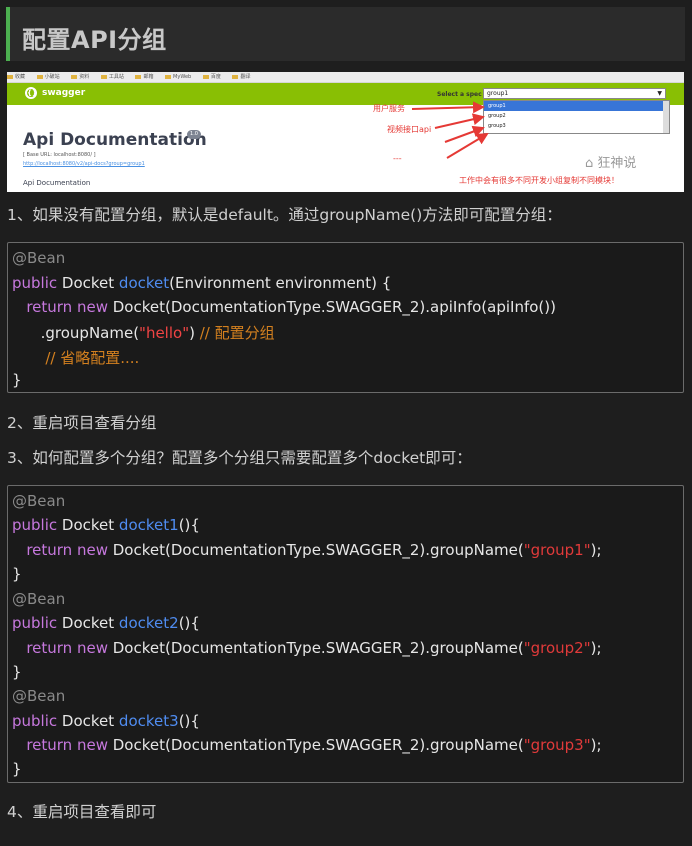  I want to click on code-line: .groupName("hello") // 配置分组, so click(143, 332).